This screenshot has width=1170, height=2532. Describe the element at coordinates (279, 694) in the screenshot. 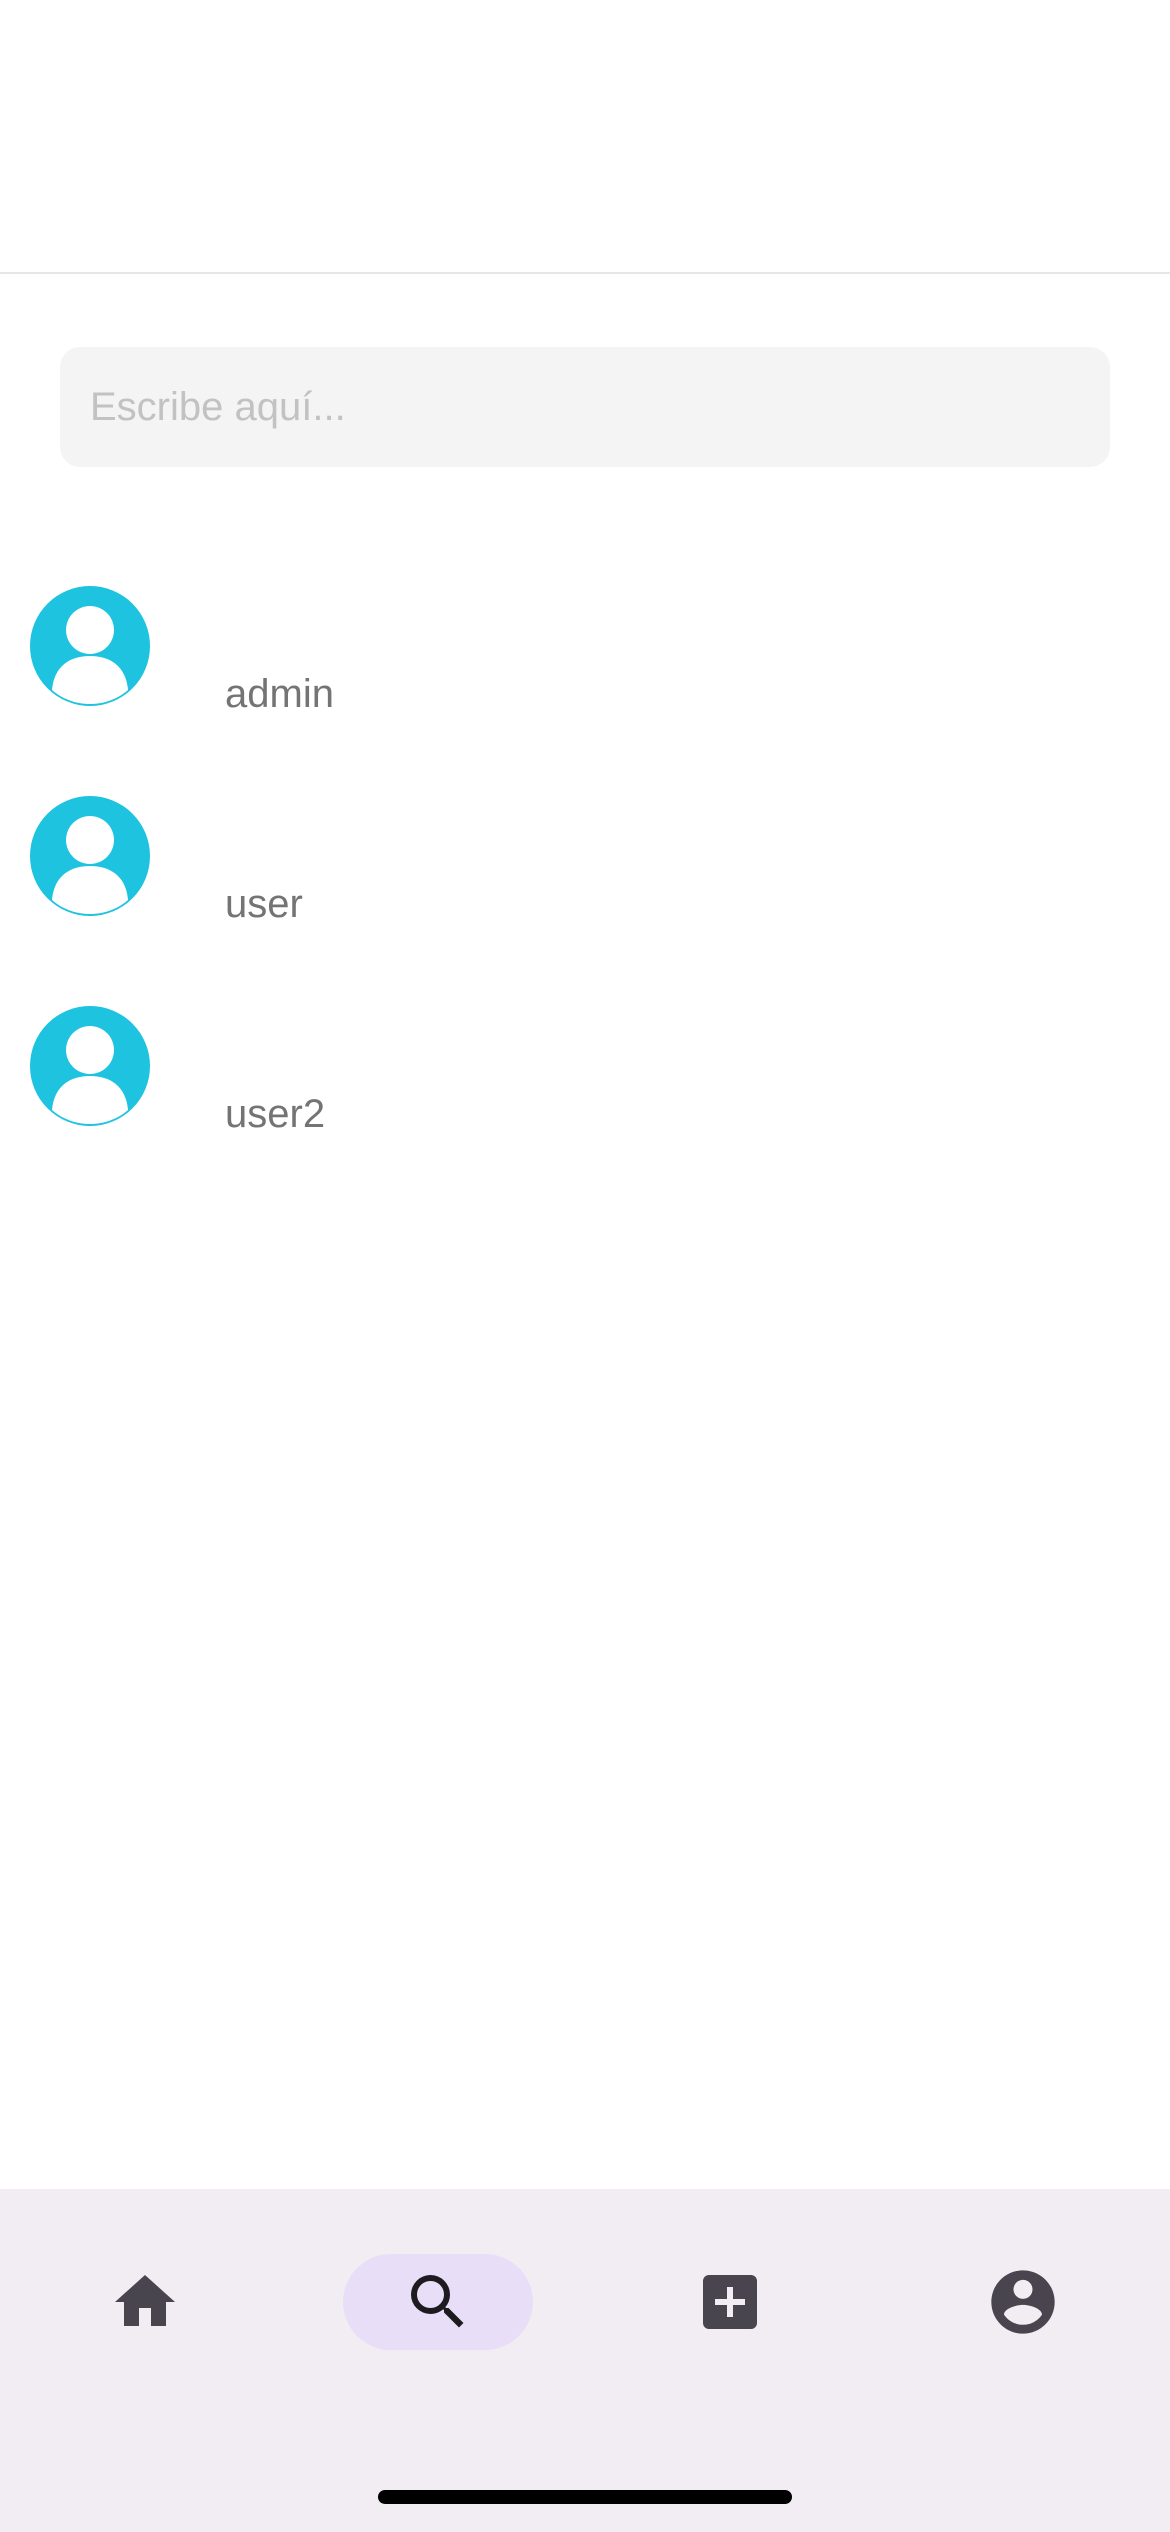

I see `username: admin` at that location.